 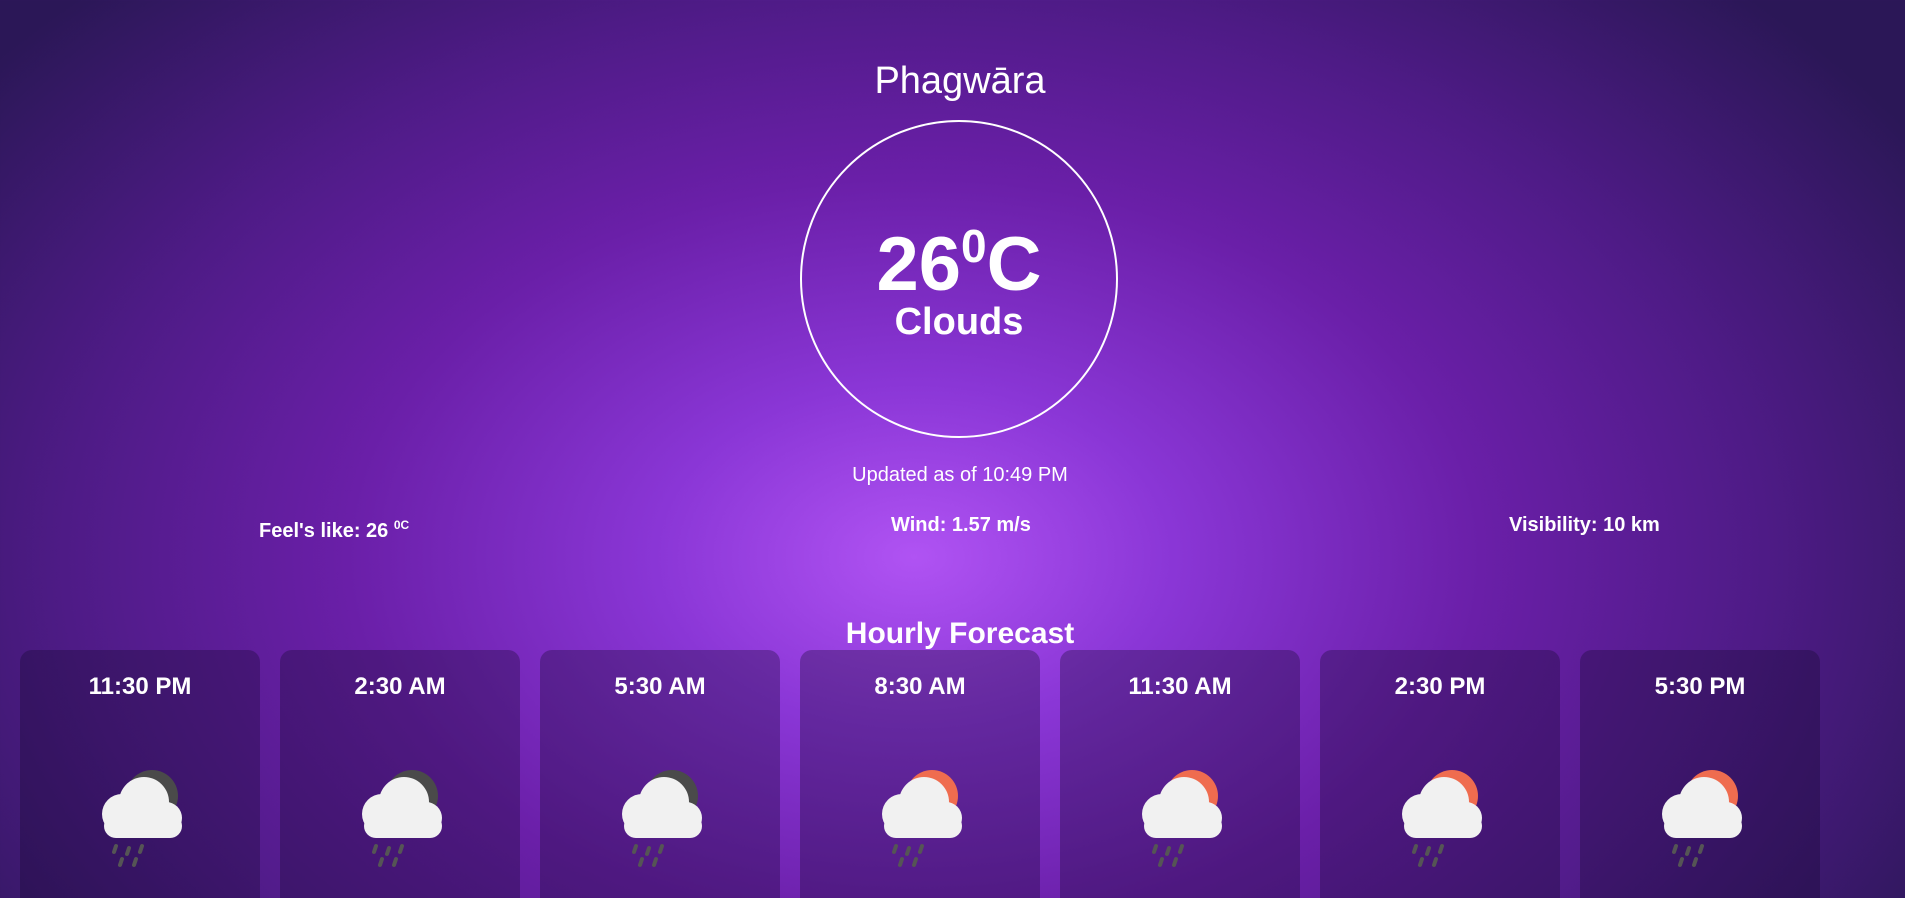 What do you see at coordinates (324, 531) in the screenshot?
I see `feels-like-value: Feel's like: 26` at bounding box center [324, 531].